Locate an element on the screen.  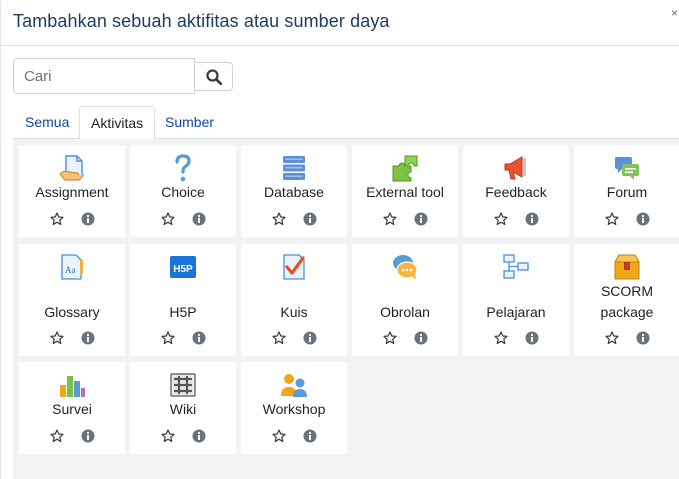
module-label: External tool is located at coordinates (405, 192).